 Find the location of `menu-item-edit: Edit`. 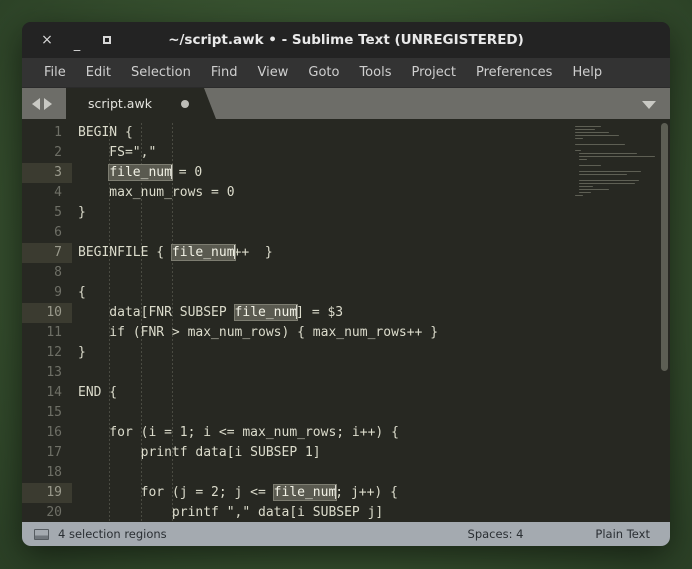

menu-item-edit: Edit is located at coordinates (98, 72).